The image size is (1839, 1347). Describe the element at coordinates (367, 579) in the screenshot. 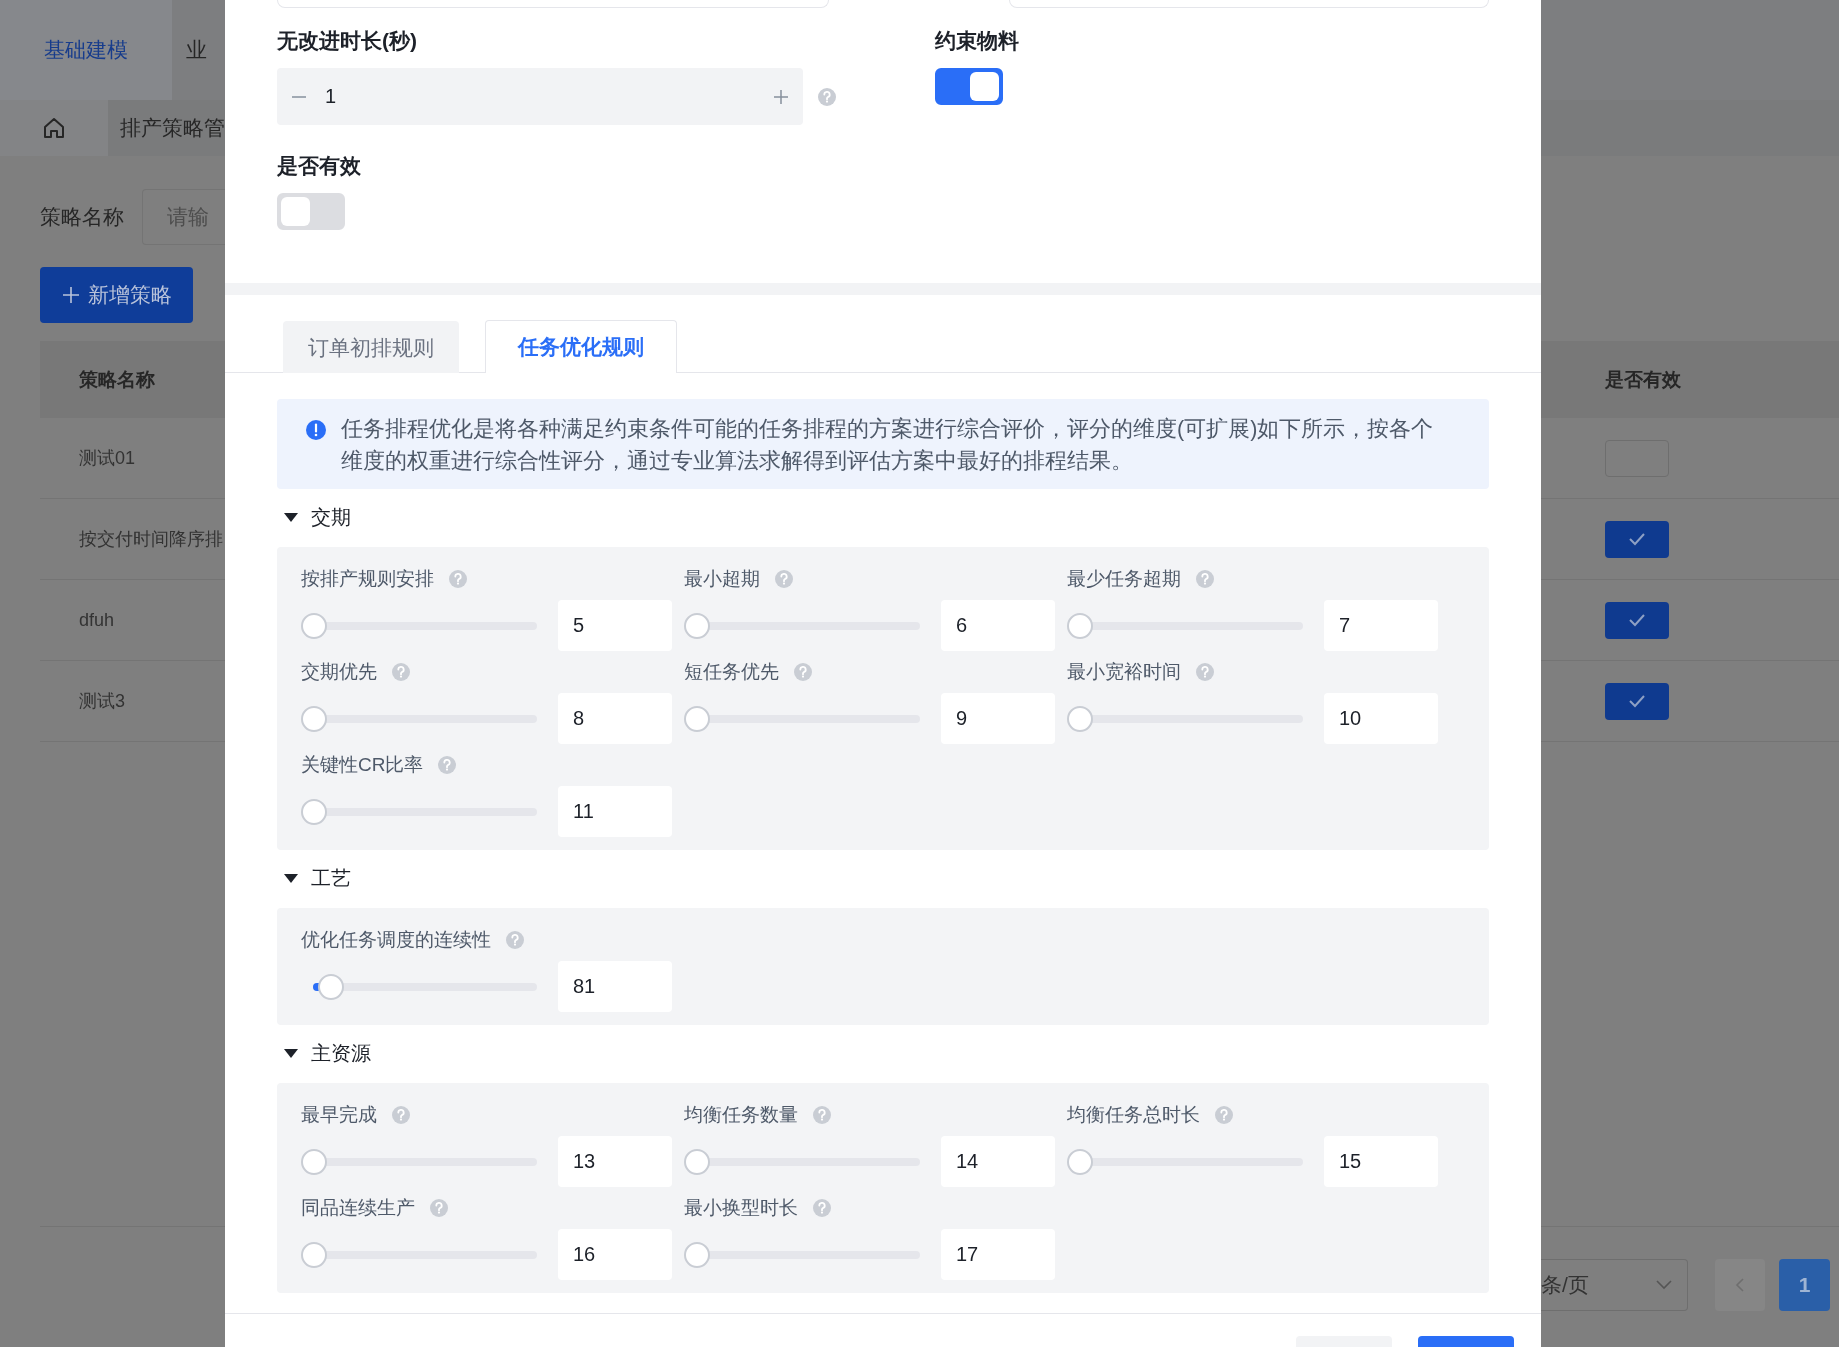

I see `weight-label: 按排产规则安排` at that location.